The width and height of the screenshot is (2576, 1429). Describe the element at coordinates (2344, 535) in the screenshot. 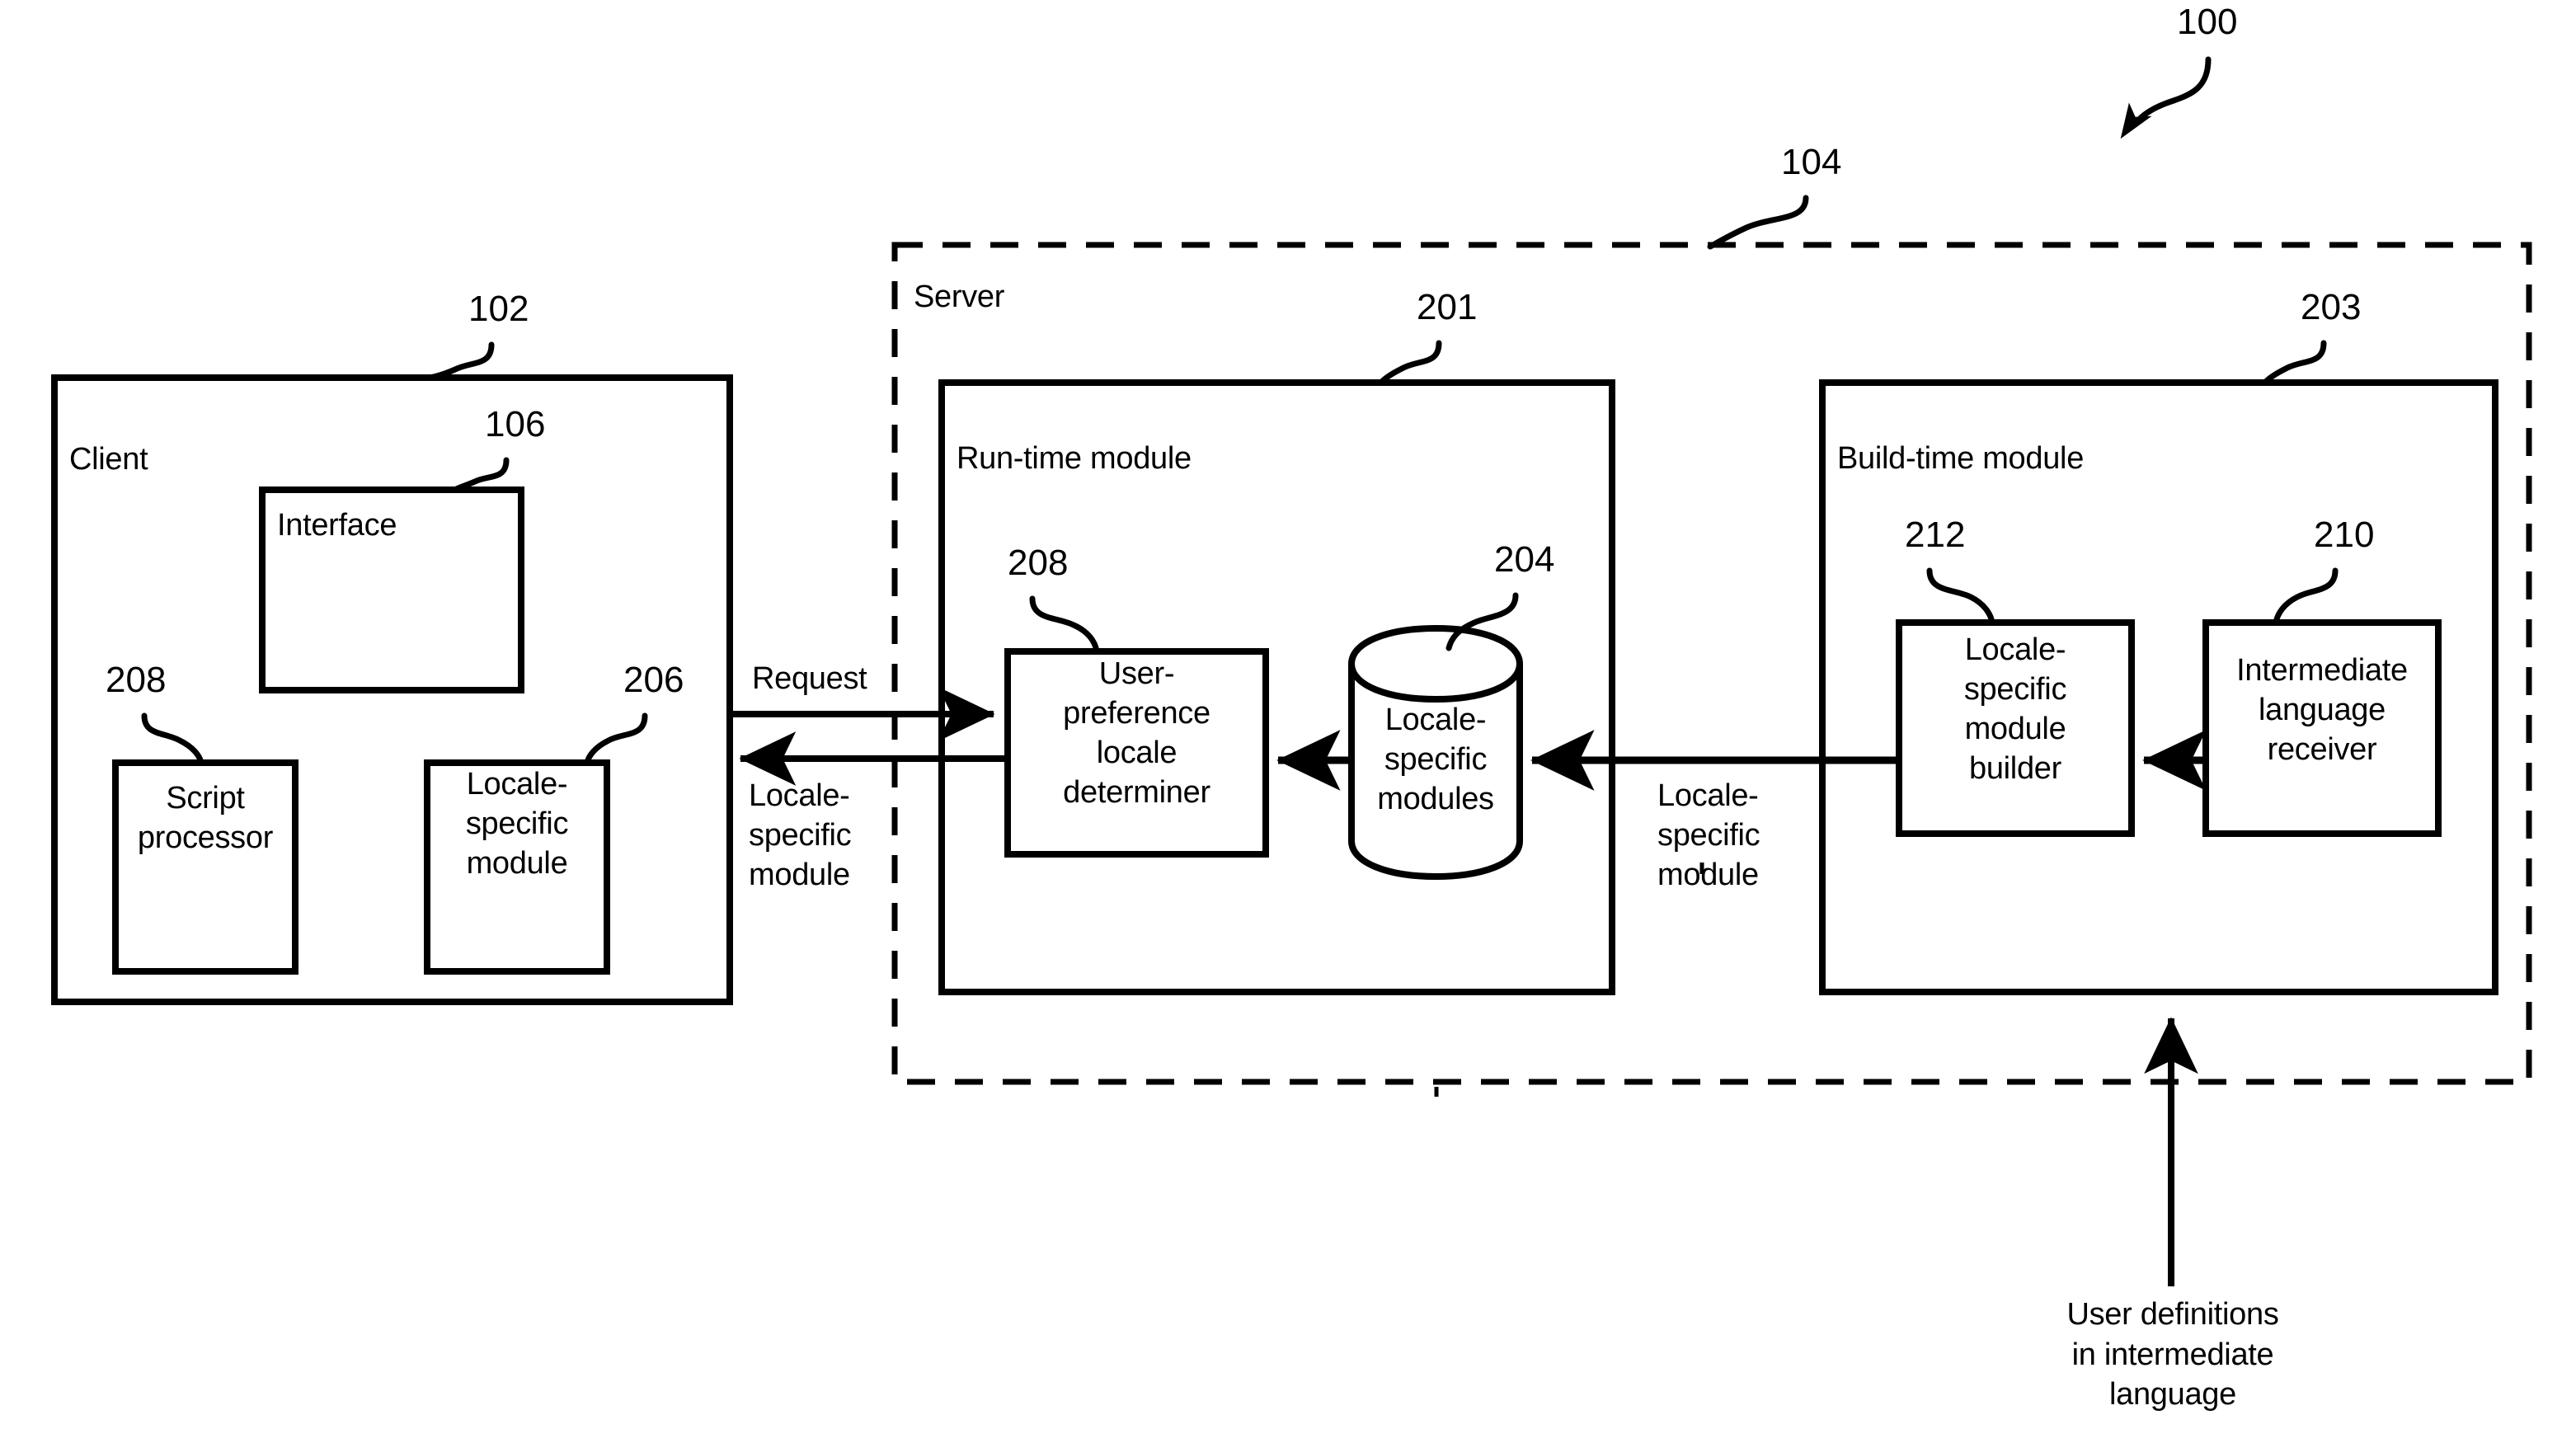

I see `intermediate-receiver-reference-number: 210` at that location.